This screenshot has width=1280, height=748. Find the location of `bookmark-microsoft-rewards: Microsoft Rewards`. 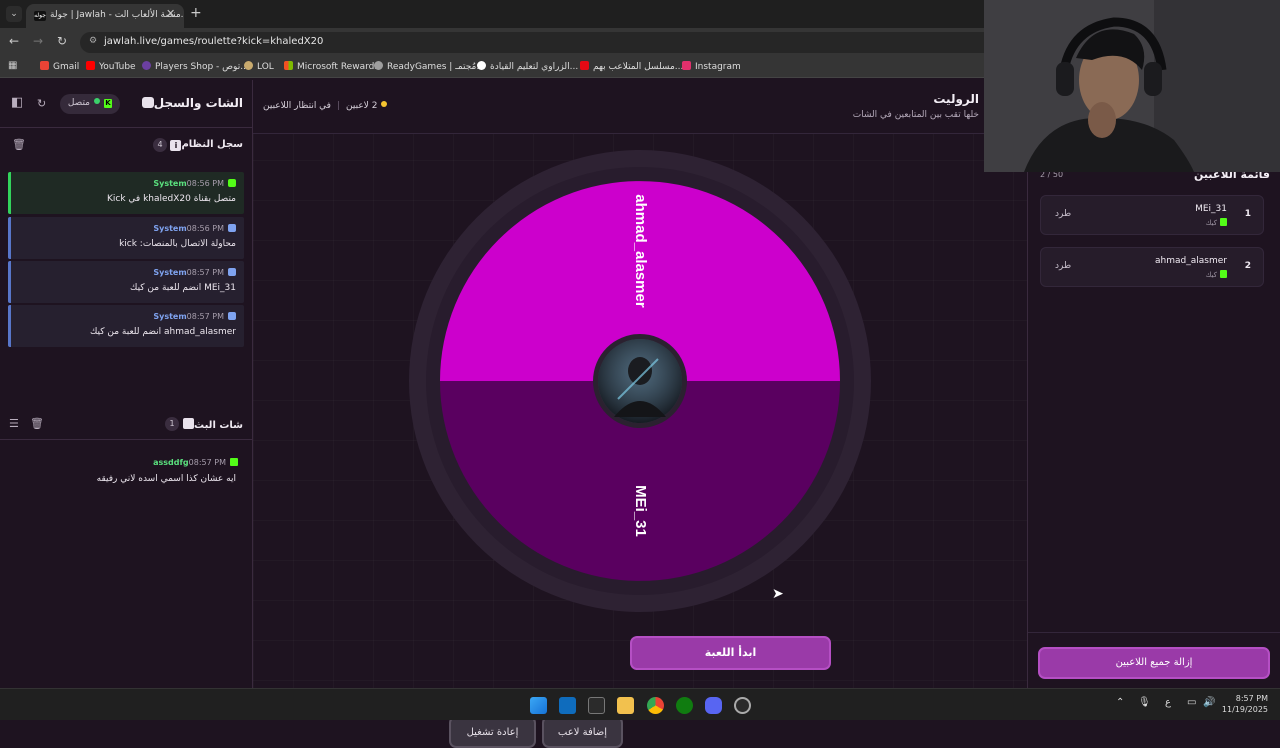

bookmark-microsoft-rewards: Microsoft Rewards is located at coordinates (331, 66).